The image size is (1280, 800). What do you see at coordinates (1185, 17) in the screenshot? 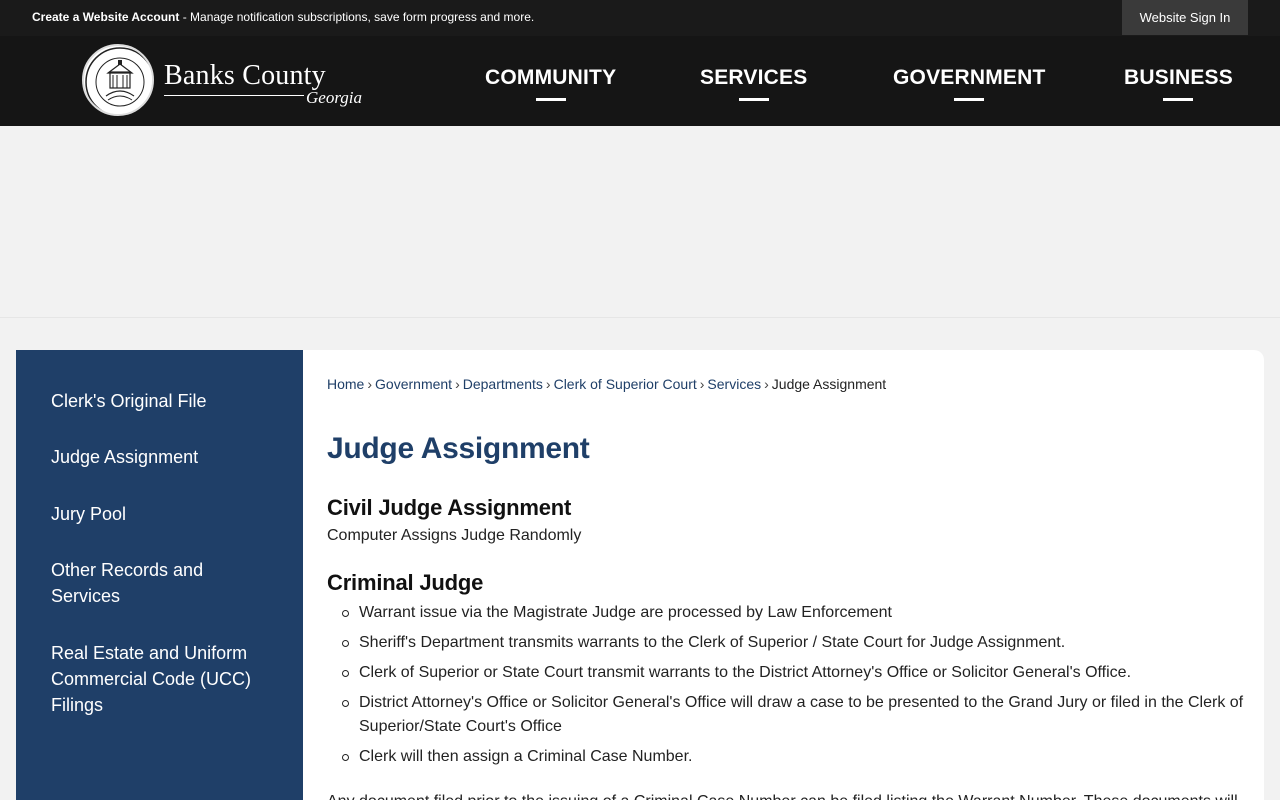
I see `sign-in-button: Website Sign In` at bounding box center [1185, 17].